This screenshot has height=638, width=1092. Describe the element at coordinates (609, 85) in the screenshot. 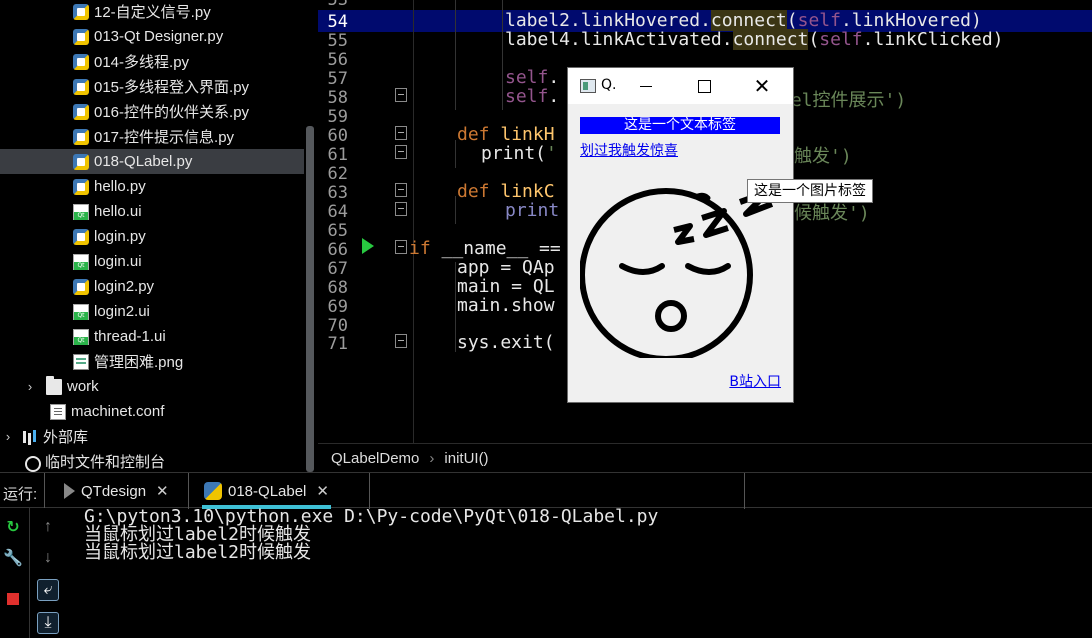

I see `qt-window-title: Q.` at that location.